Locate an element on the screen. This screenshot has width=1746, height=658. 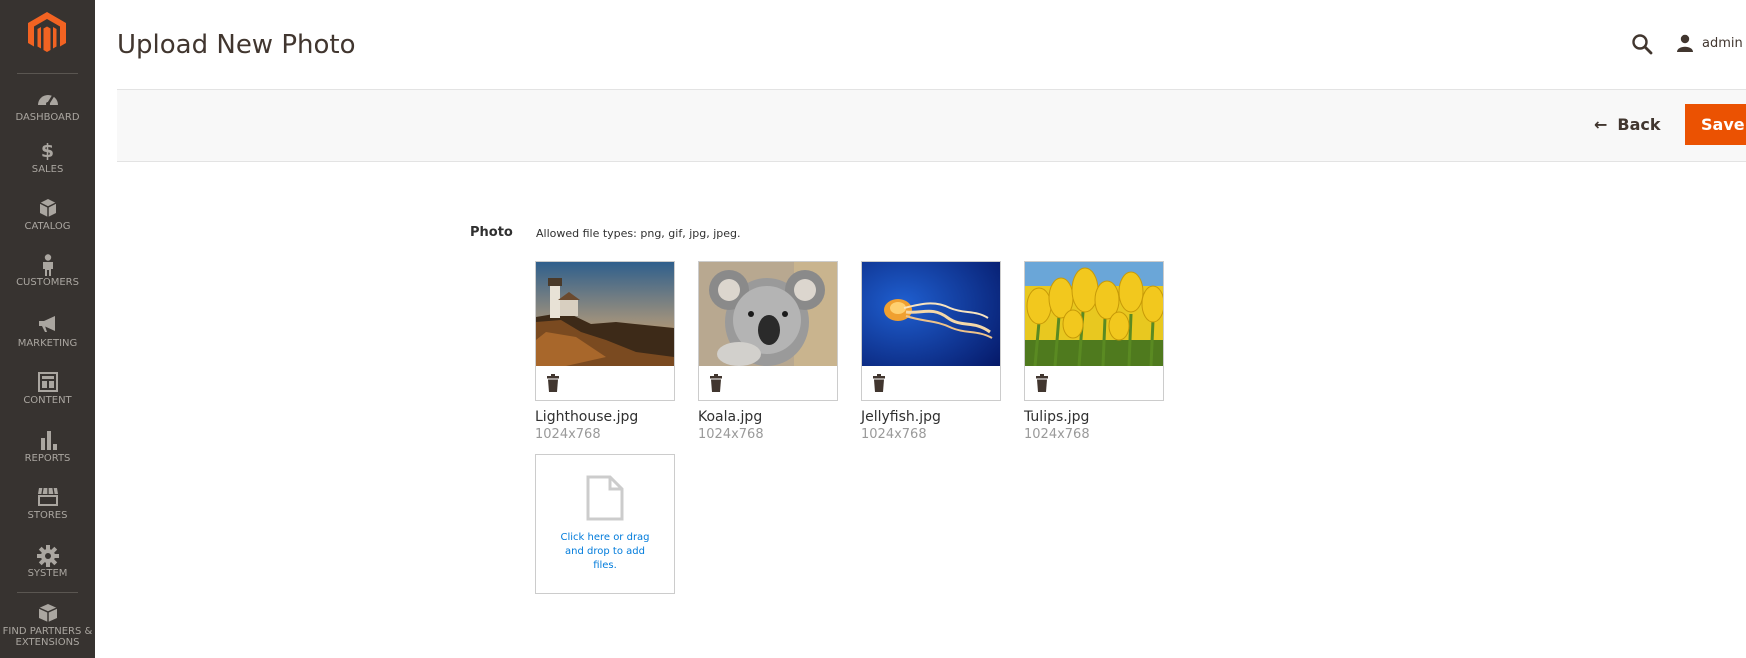
sidebar-item-label: FIND PARTNERS & EXTENSIONS is located at coordinates (47, 637).